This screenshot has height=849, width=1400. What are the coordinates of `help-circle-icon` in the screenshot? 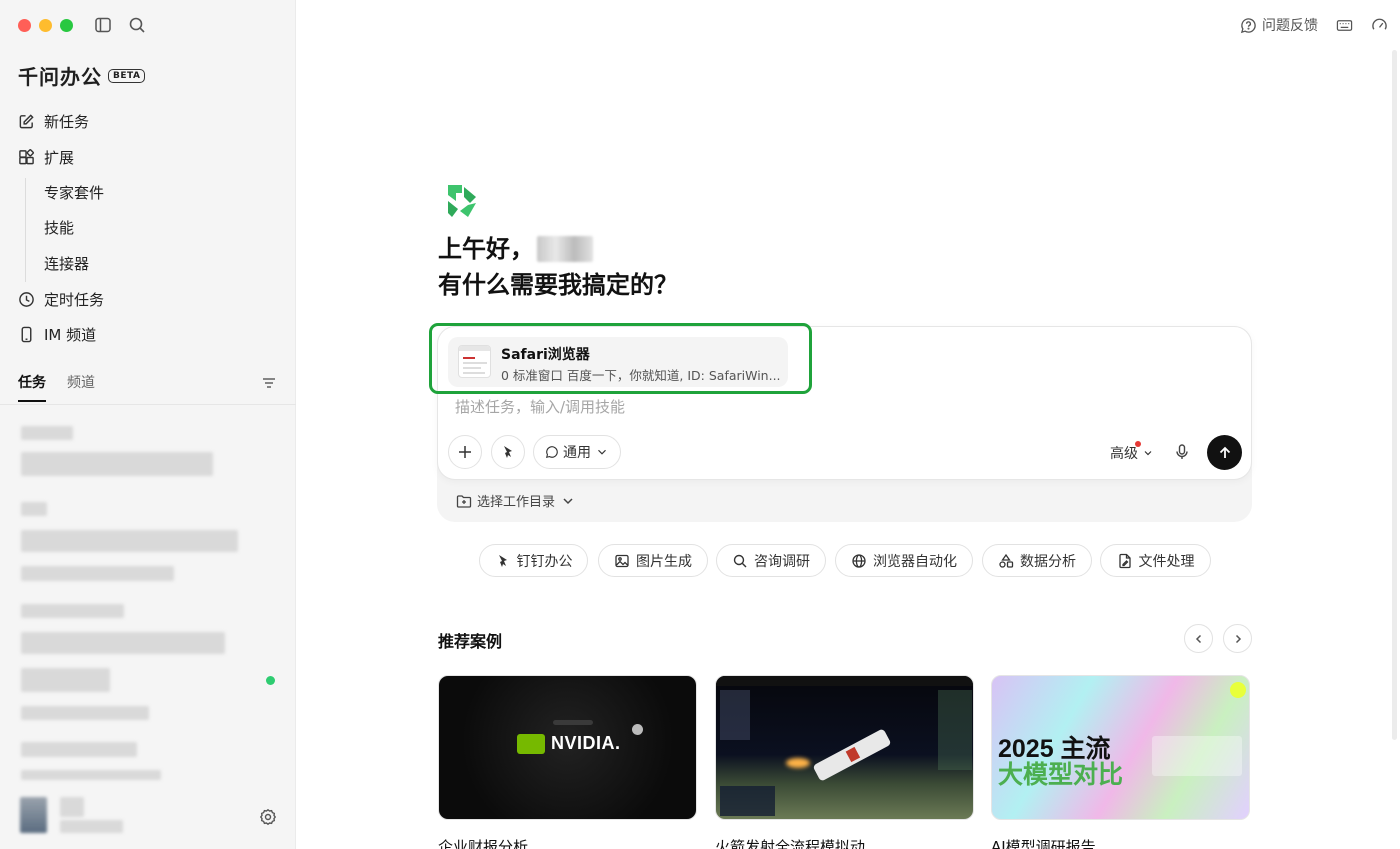 It's located at (1248, 25).